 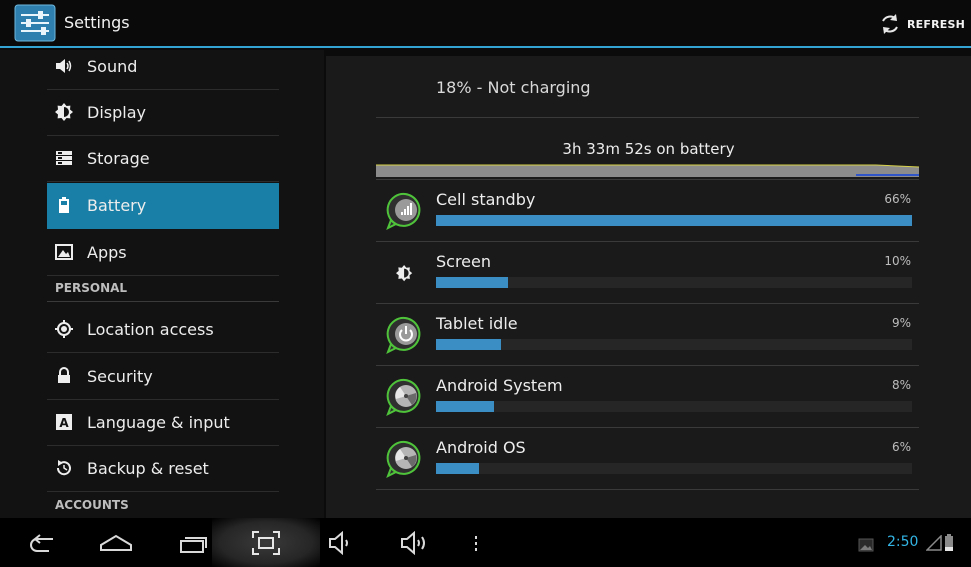 I want to click on clock: 2:50, so click(x=902, y=542).